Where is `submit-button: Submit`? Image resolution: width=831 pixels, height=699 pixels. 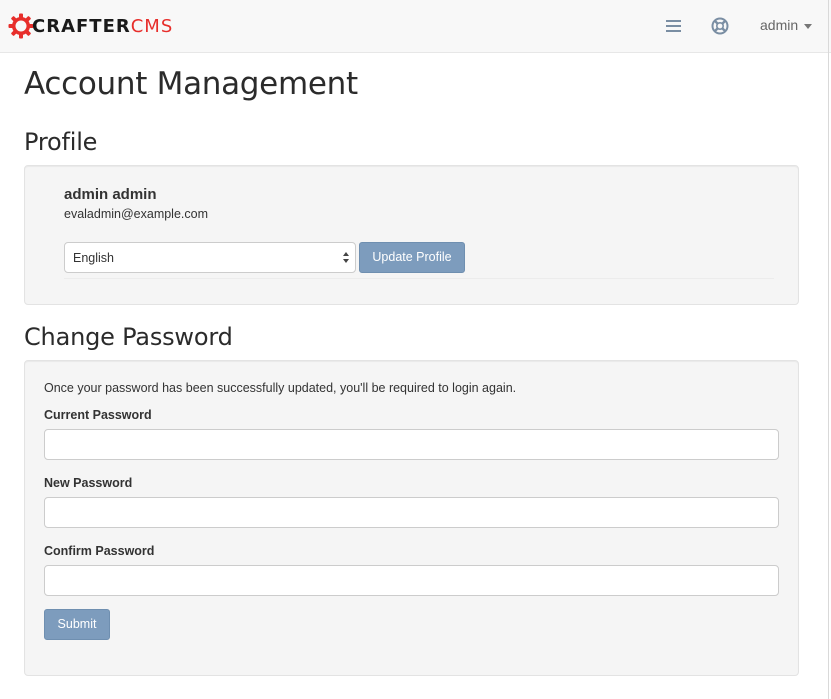 submit-button: Submit is located at coordinates (77, 624).